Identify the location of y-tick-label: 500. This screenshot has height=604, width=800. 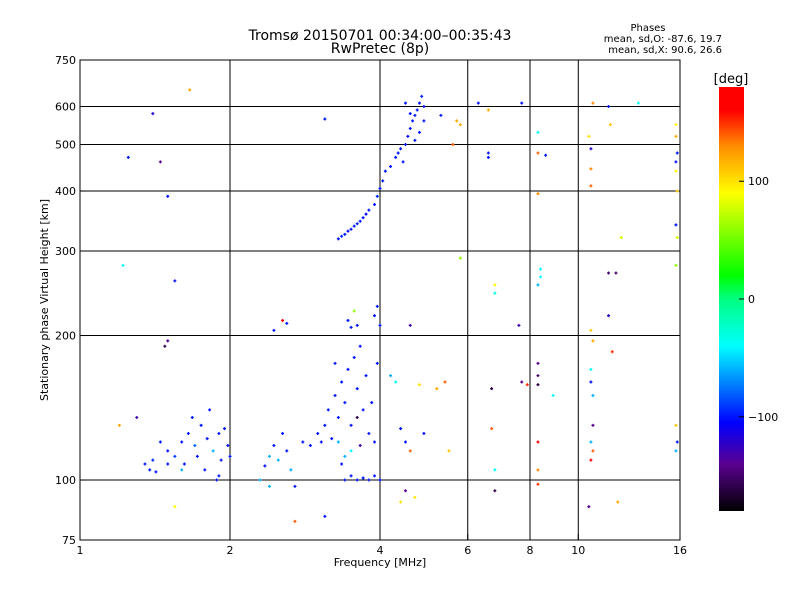
(65, 145).